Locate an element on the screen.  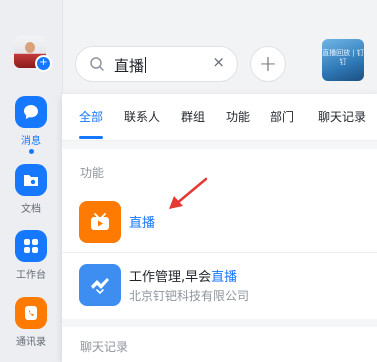
add-button: + is located at coordinates (268, 64).